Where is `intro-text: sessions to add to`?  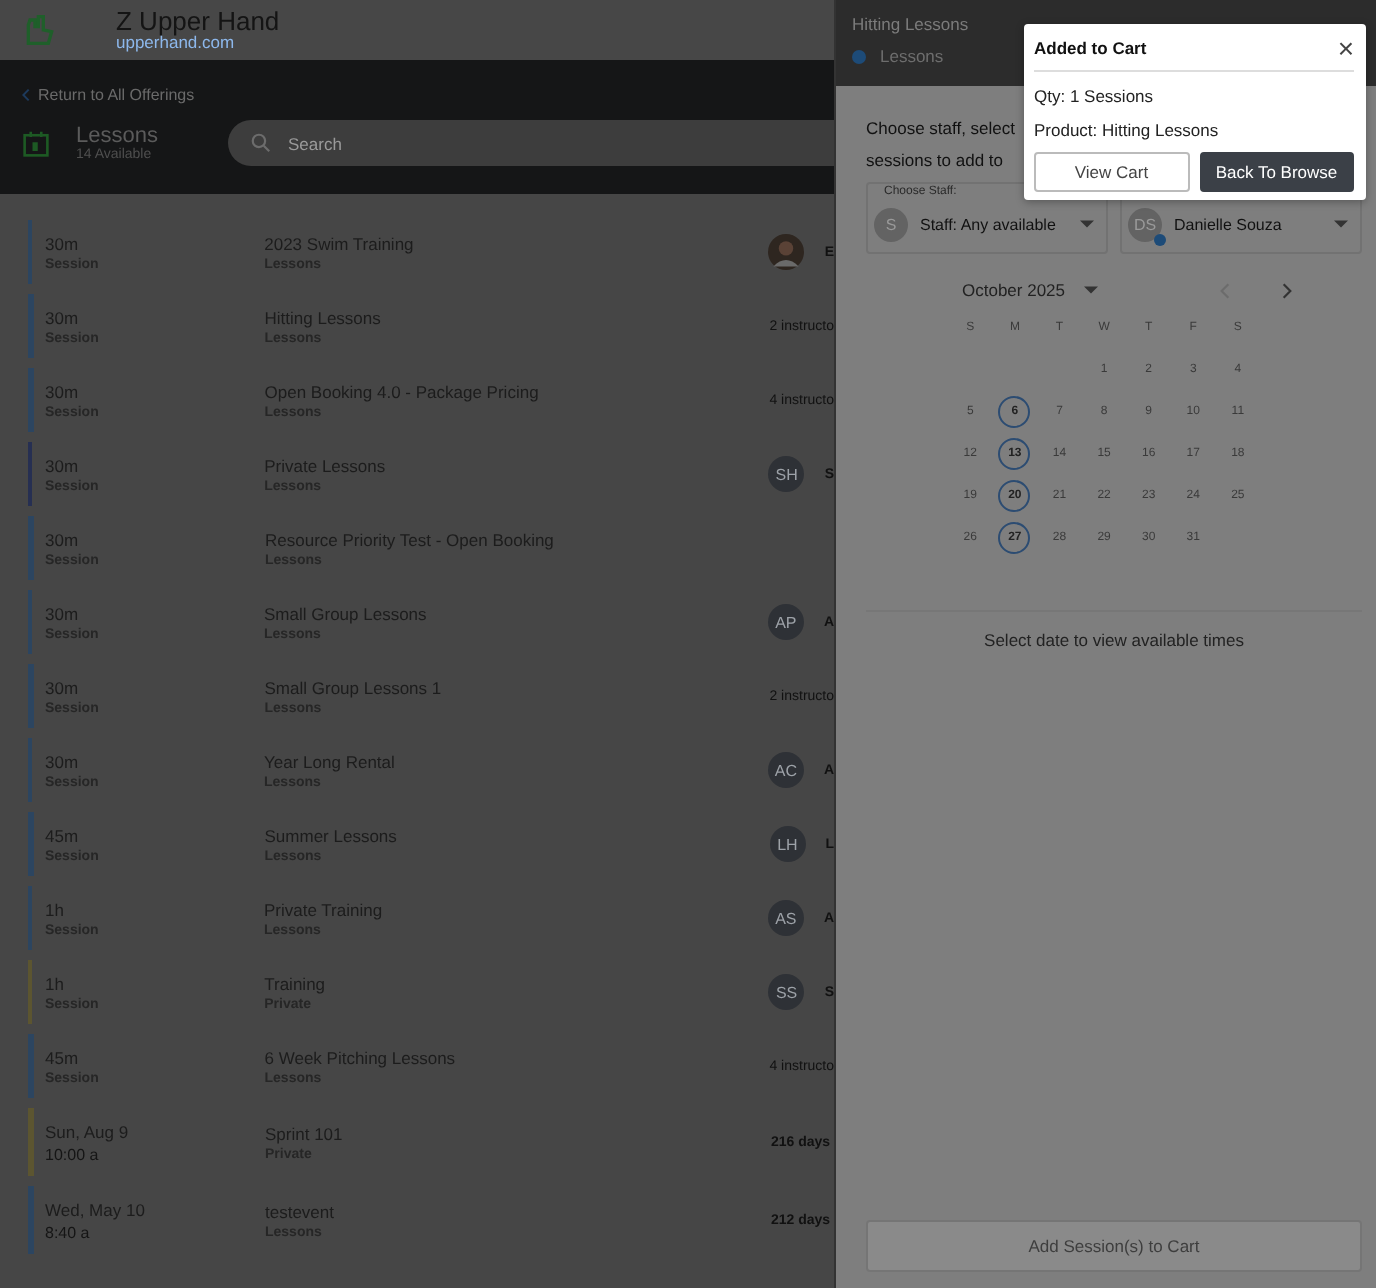 intro-text: sessions to add to is located at coordinates (935, 160).